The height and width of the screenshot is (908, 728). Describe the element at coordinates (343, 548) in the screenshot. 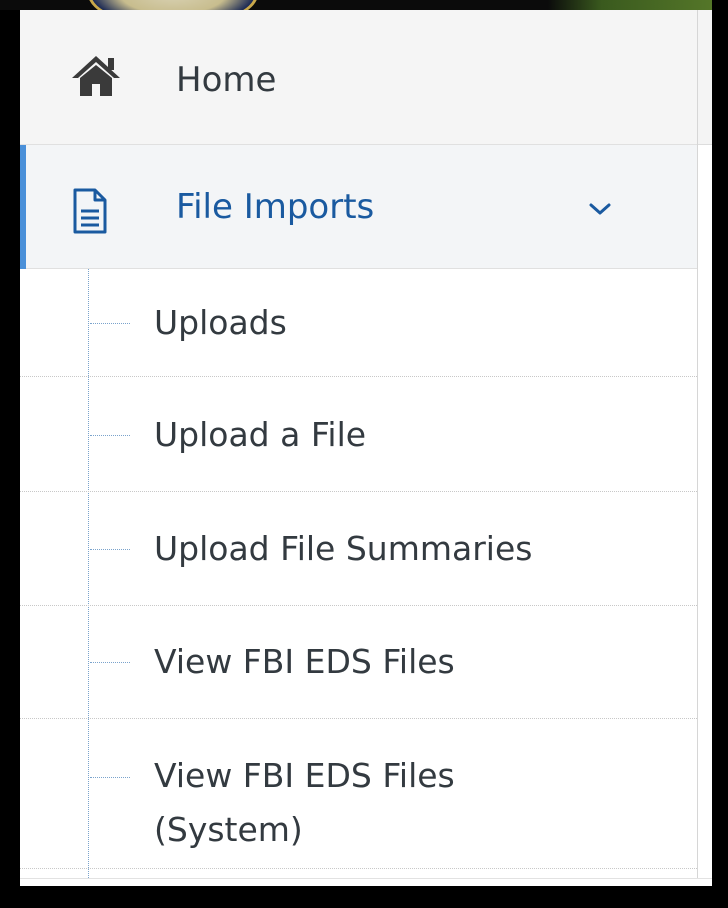

I see `submenu-item-label: Upload File Summaries` at that location.